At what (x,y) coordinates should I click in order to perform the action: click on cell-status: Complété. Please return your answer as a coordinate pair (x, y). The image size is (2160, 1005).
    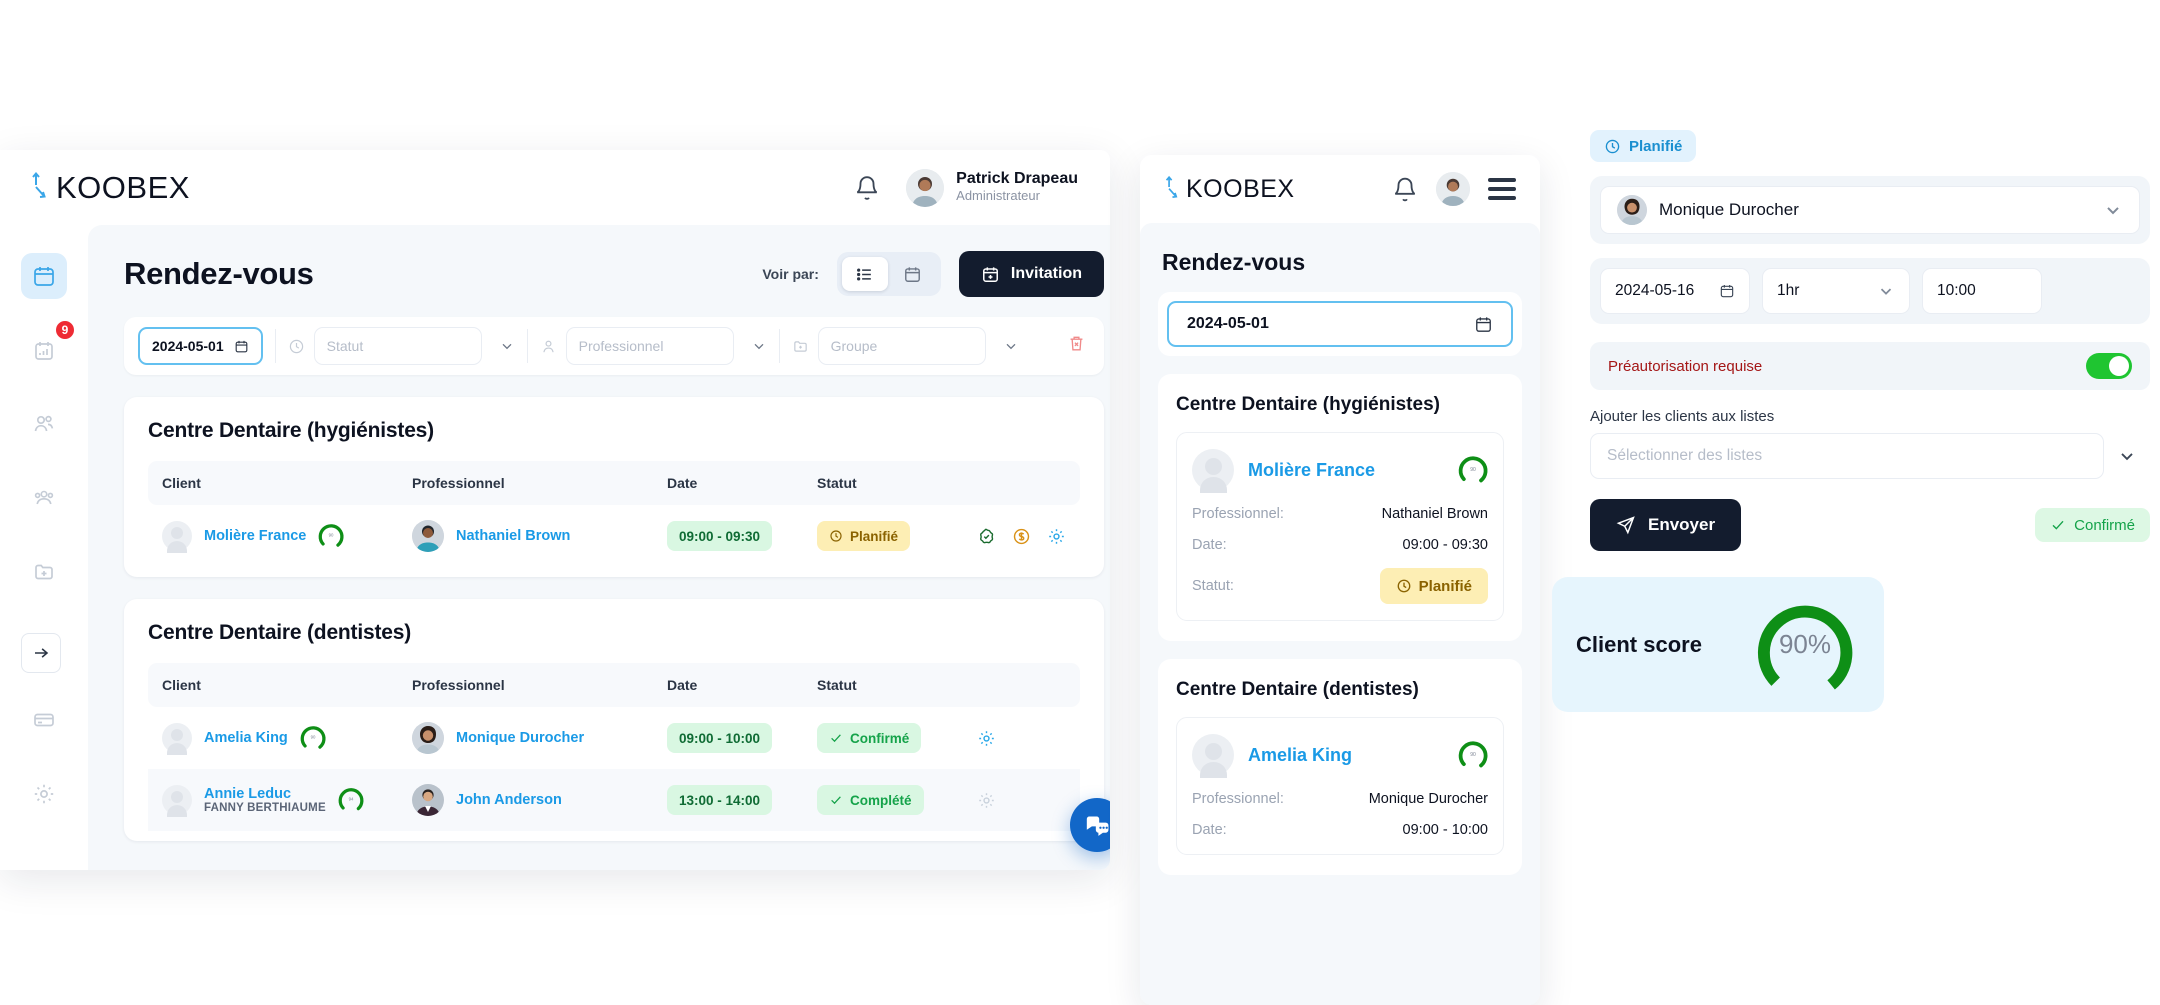
    Looking at the image, I should click on (897, 800).